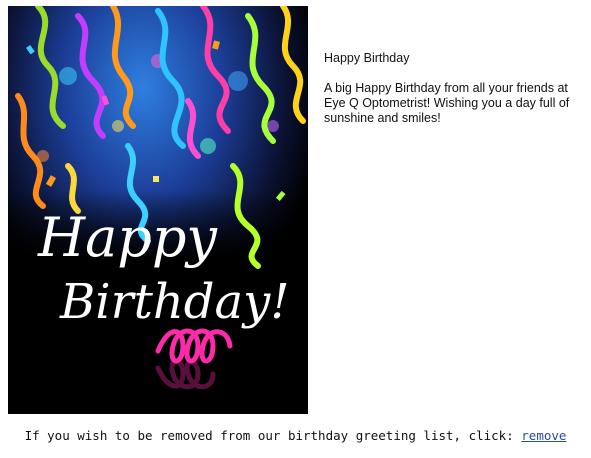 Image resolution: width=591 pixels, height=458 pixels. What do you see at coordinates (543, 435) in the screenshot?
I see `remove-link: remove` at bounding box center [543, 435].